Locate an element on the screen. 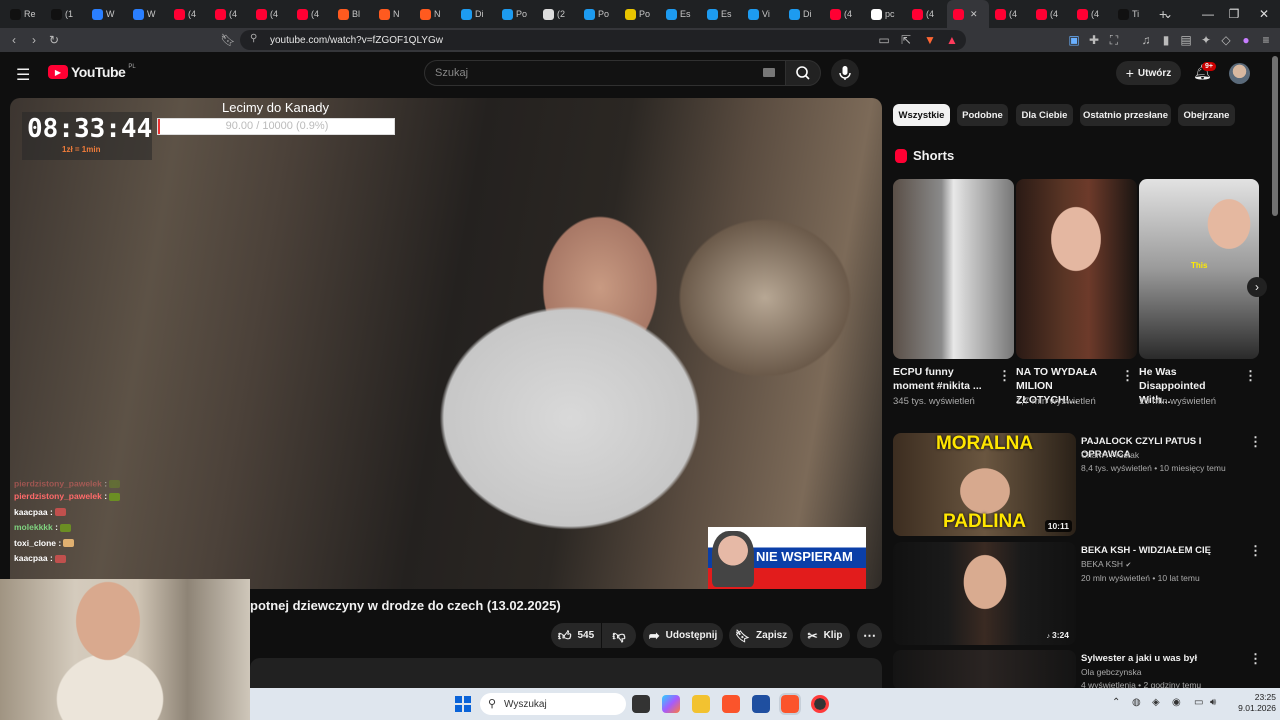 Image resolution: width=1280 pixels, height=720 pixels. rec-title-2: BEKA KSH - WIDZIAŁEM CIĘ is located at coordinates (1161, 550).